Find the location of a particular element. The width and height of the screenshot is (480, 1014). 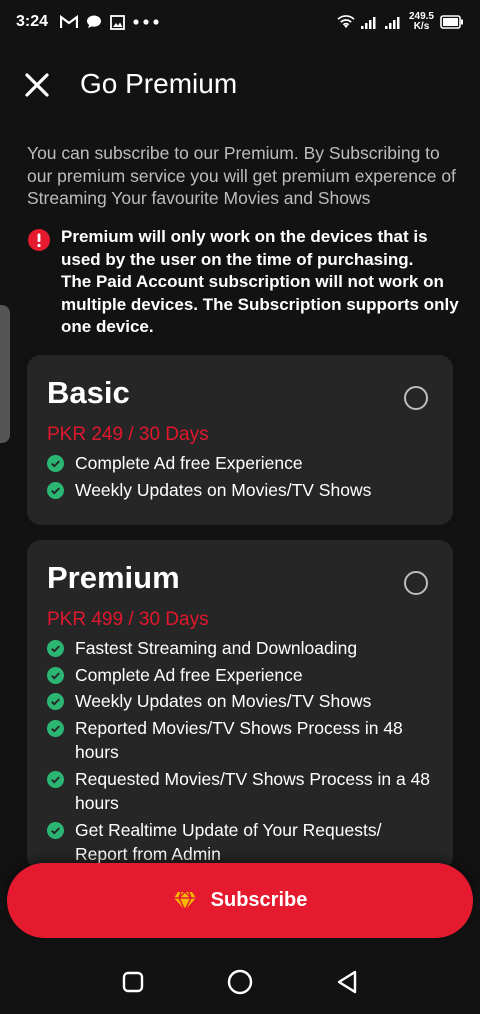

home-icon is located at coordinates (240, 982).